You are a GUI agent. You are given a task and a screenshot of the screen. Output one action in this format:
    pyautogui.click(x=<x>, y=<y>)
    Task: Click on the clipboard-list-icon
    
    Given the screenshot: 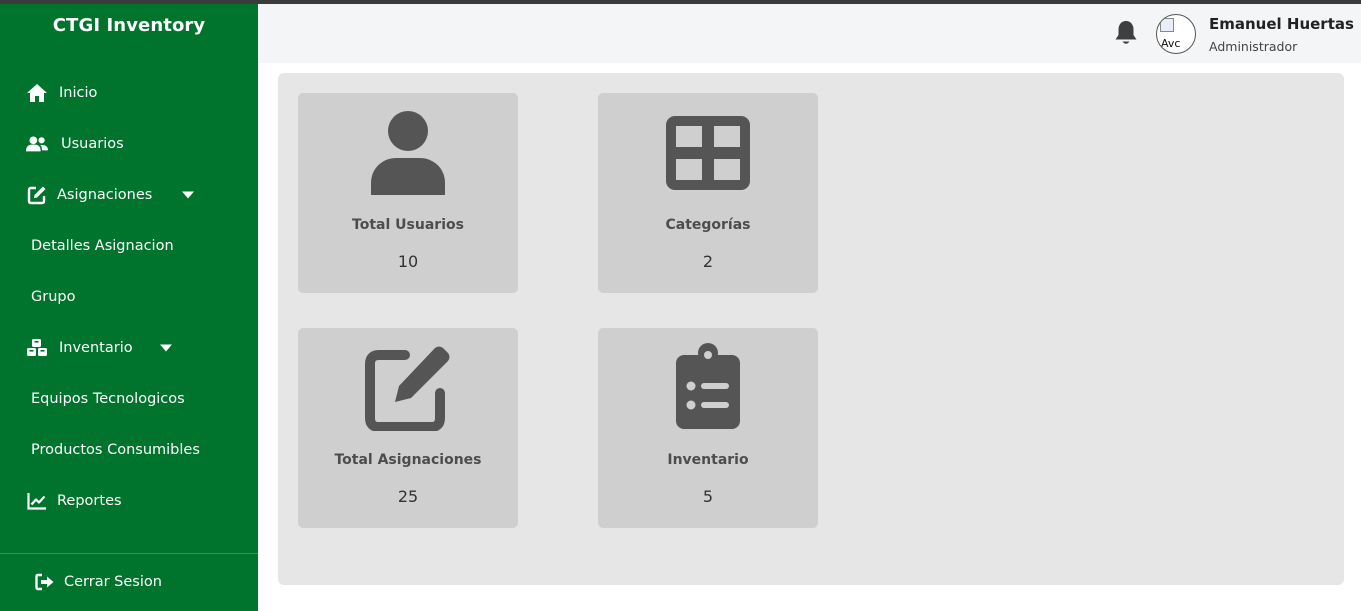 What is the action you would take?
    pyautogui.click(x=708, y=386)
    